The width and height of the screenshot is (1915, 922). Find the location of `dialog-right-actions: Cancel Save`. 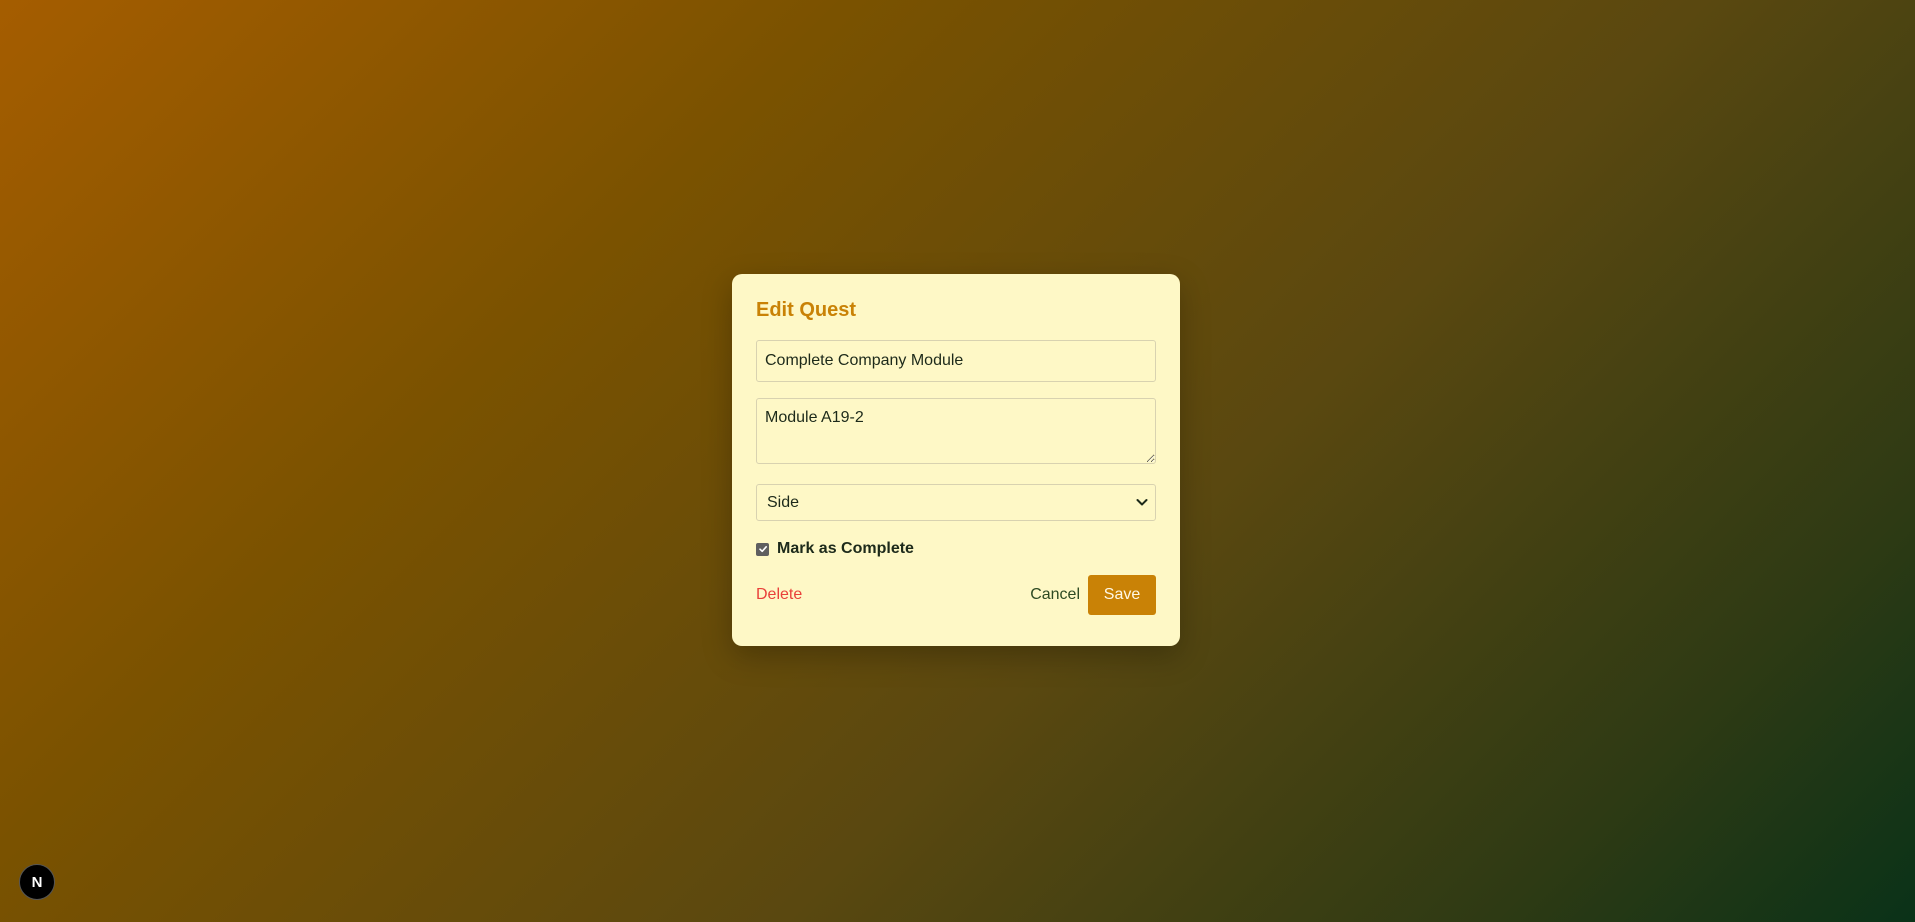

dialog-right-actions: Cancel Save is located at coordinates (1093, 595).